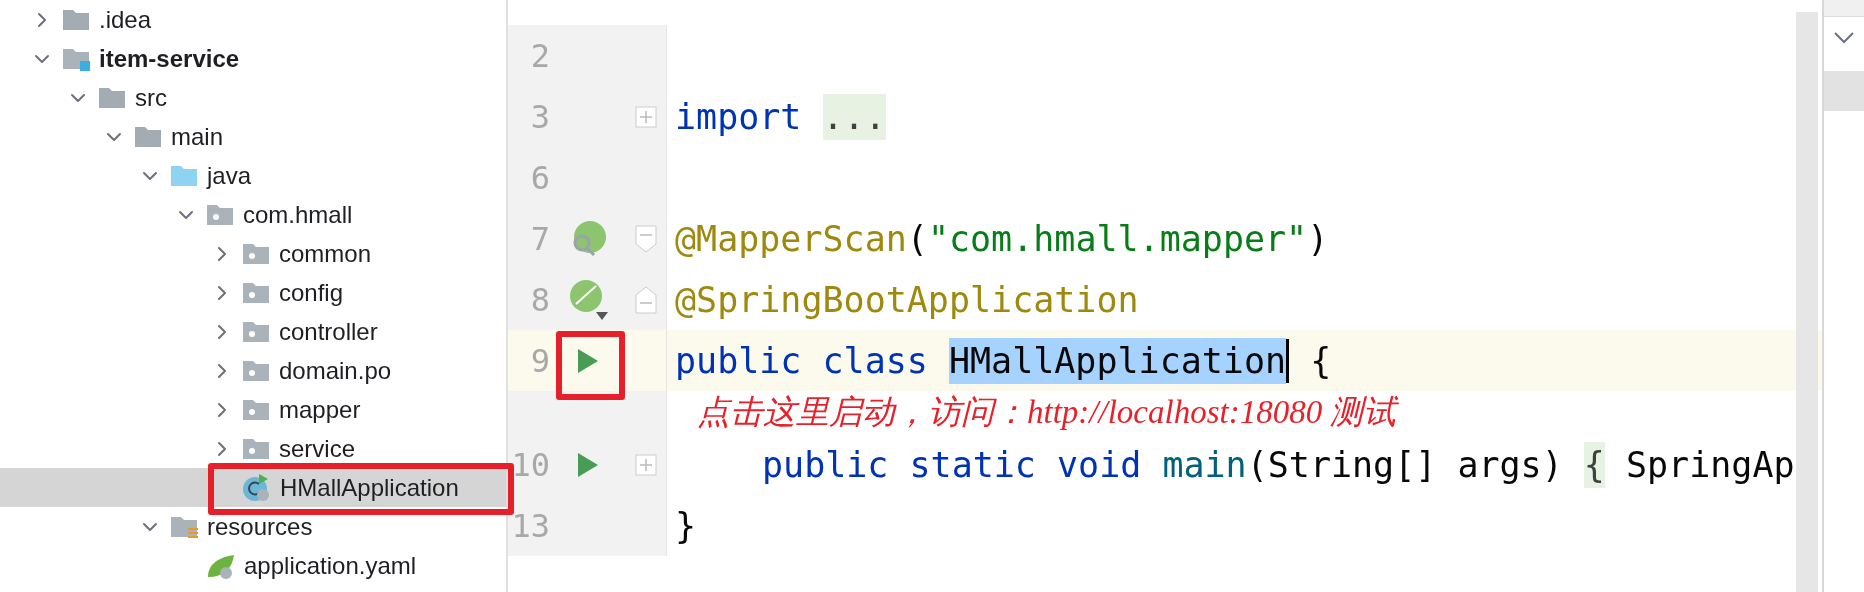 The width and height of the screenshot is (1864, 592). I want to click on tree-item: resources, so click(253, 526).